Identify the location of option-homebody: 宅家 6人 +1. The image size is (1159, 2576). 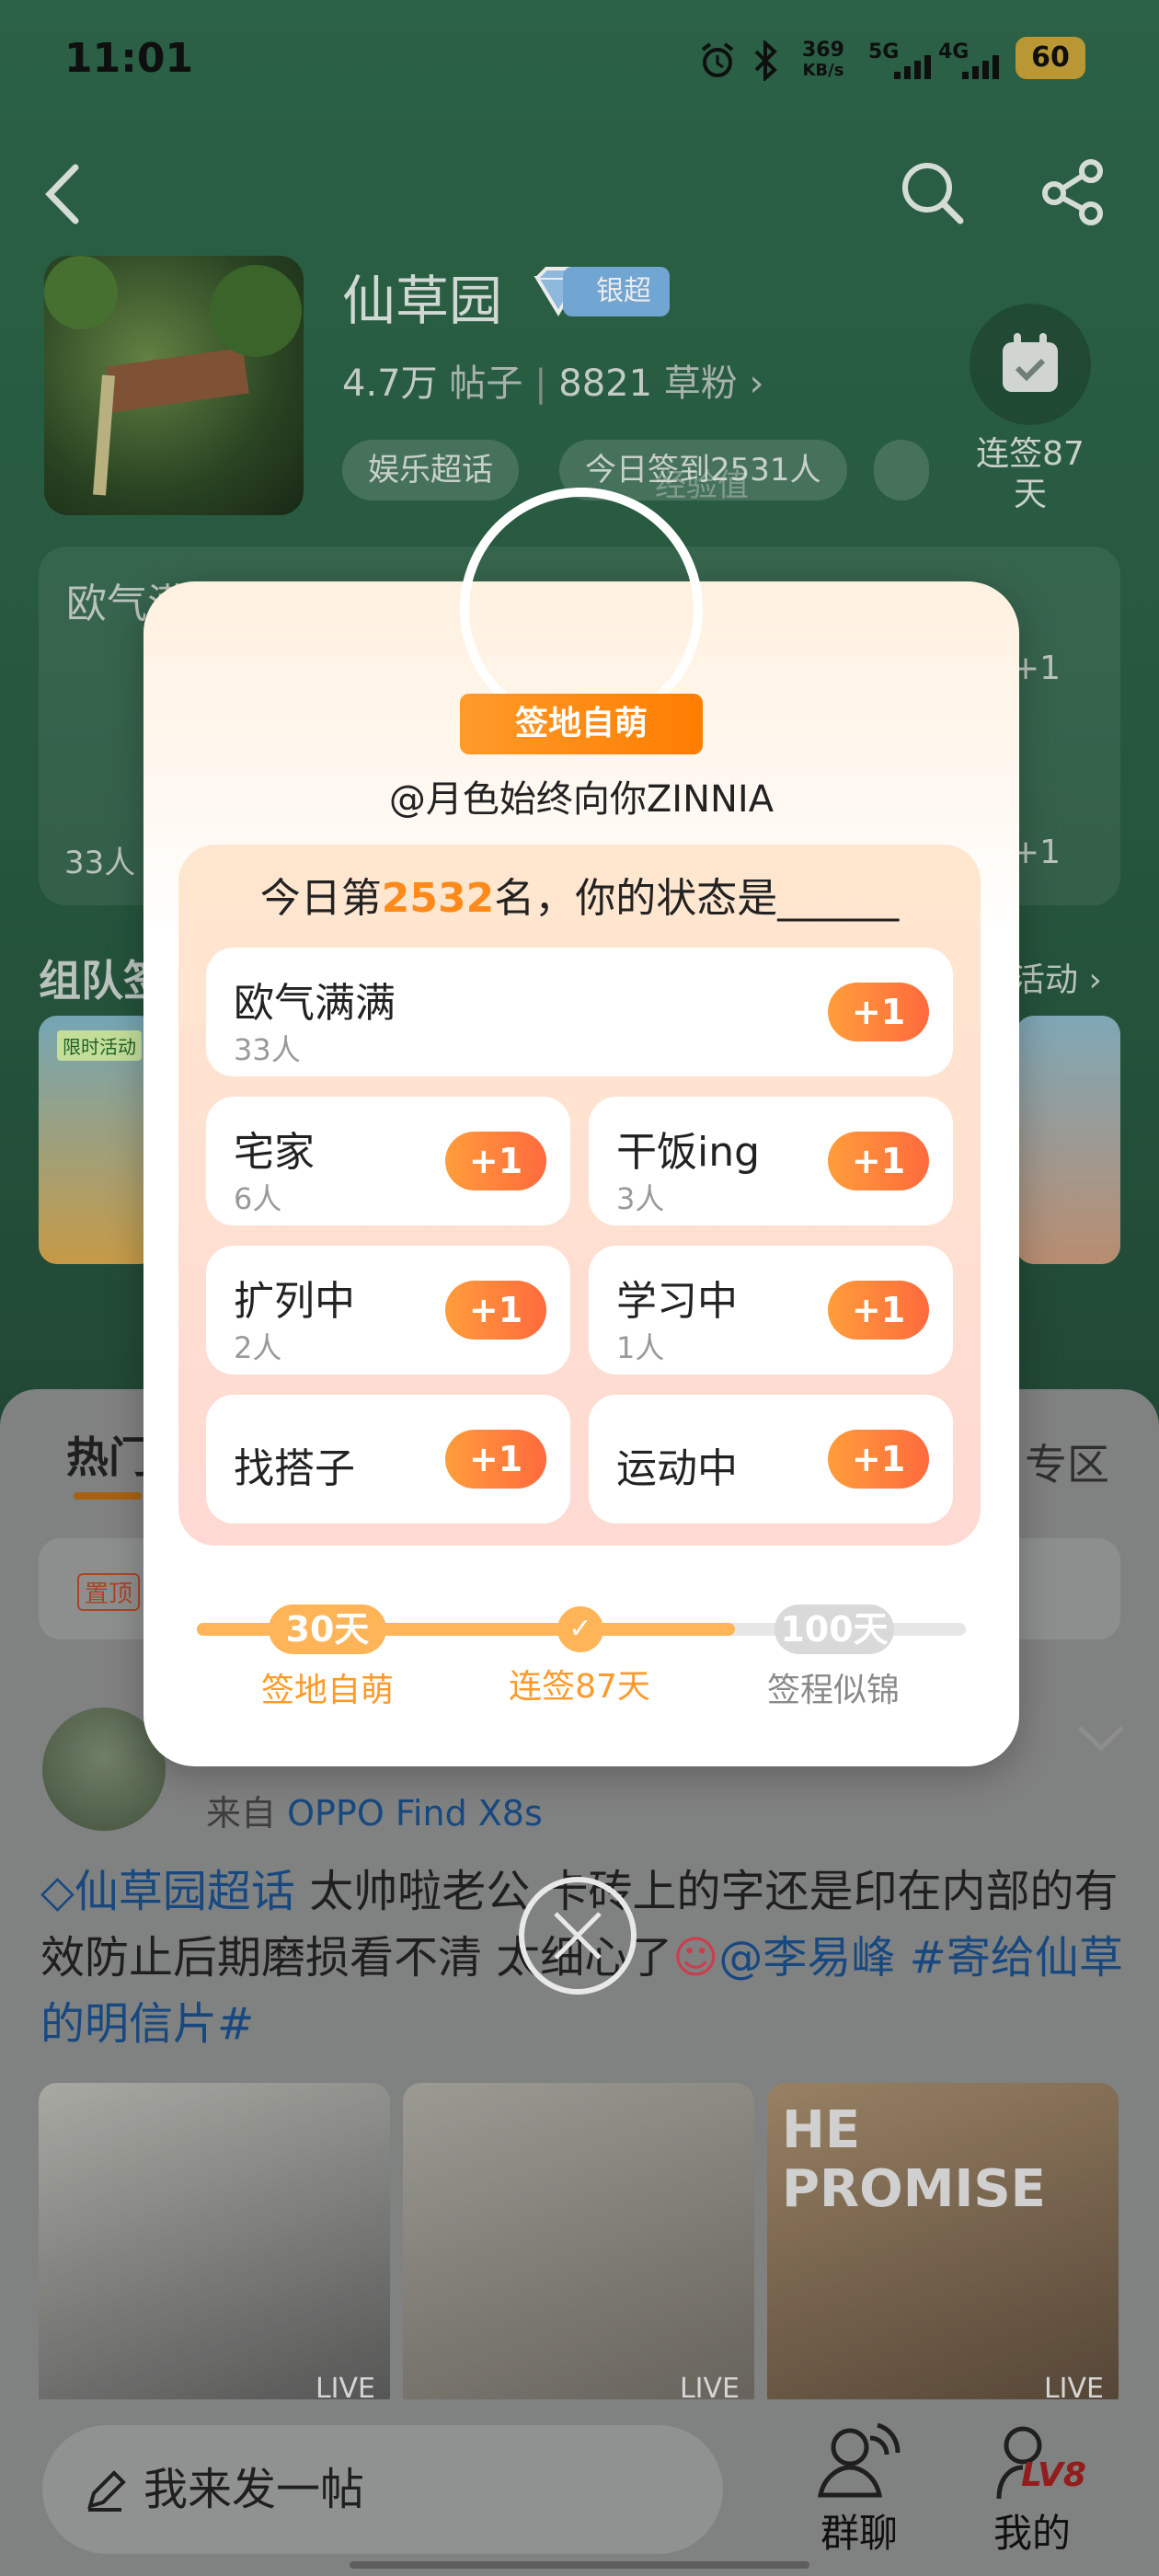
(388, 1161).